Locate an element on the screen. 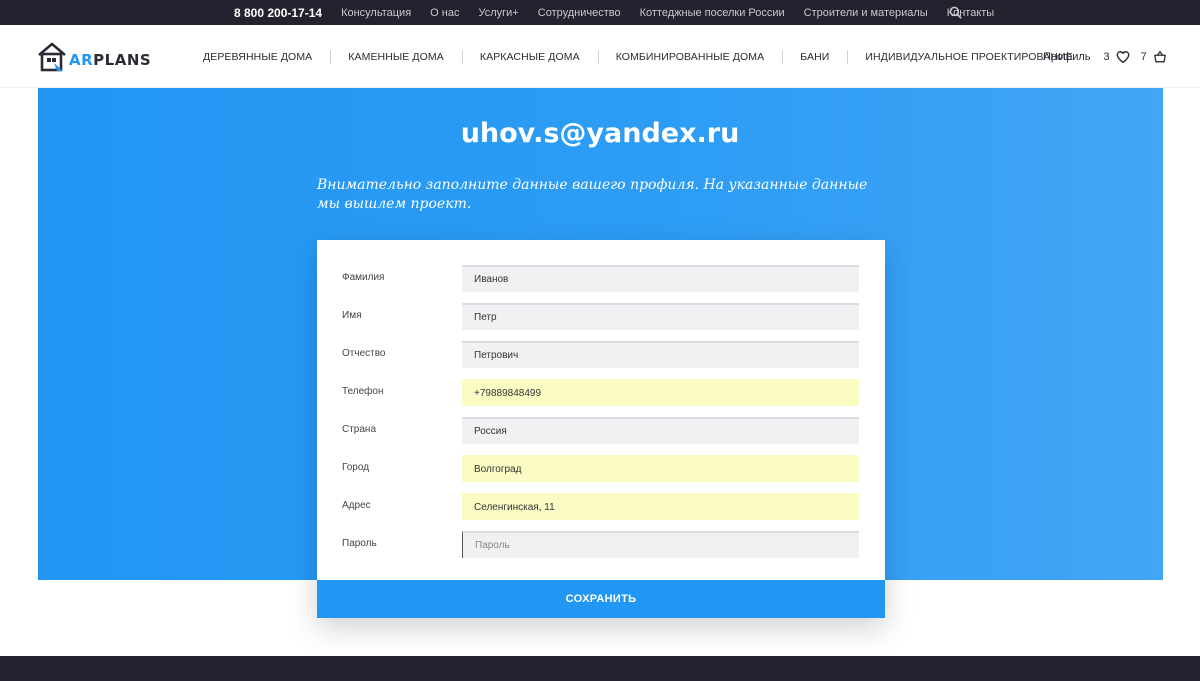  lastname-input is located at coordinates (660, 278).